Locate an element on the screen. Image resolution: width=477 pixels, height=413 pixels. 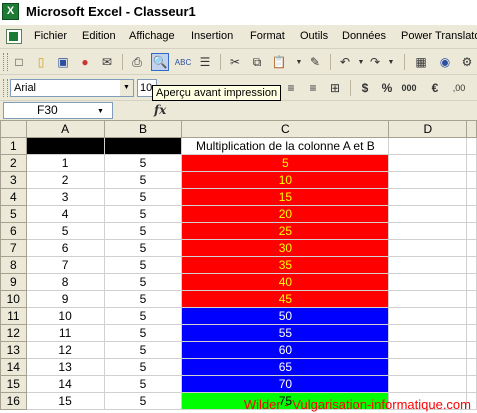
column-header-c: C is located at coordinates (285, 129).